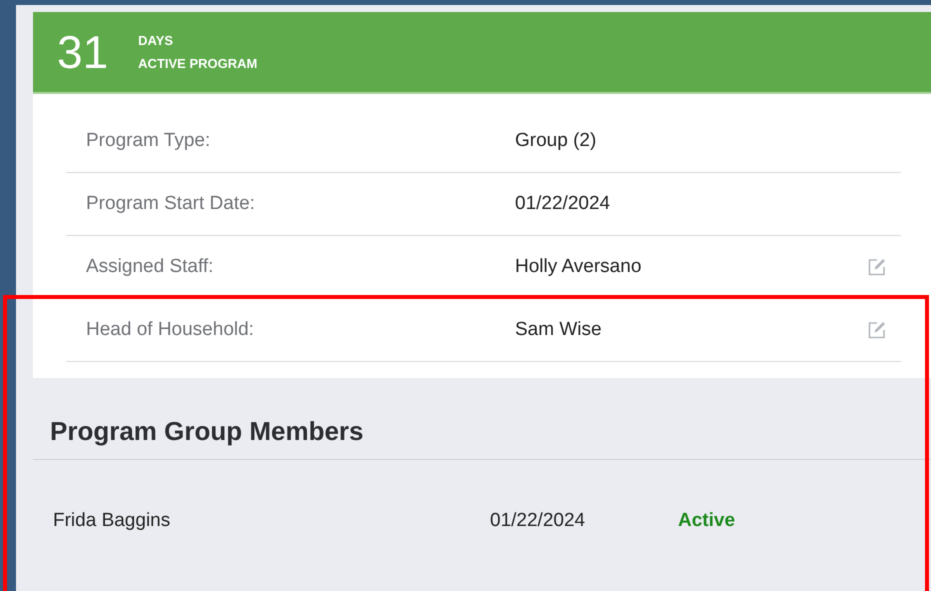 This screenshot has height=591, width=931. What do you see at coordinates (707, 521) in the screenshot?
I see `member-status: Active` at bounding box center [707, 521].